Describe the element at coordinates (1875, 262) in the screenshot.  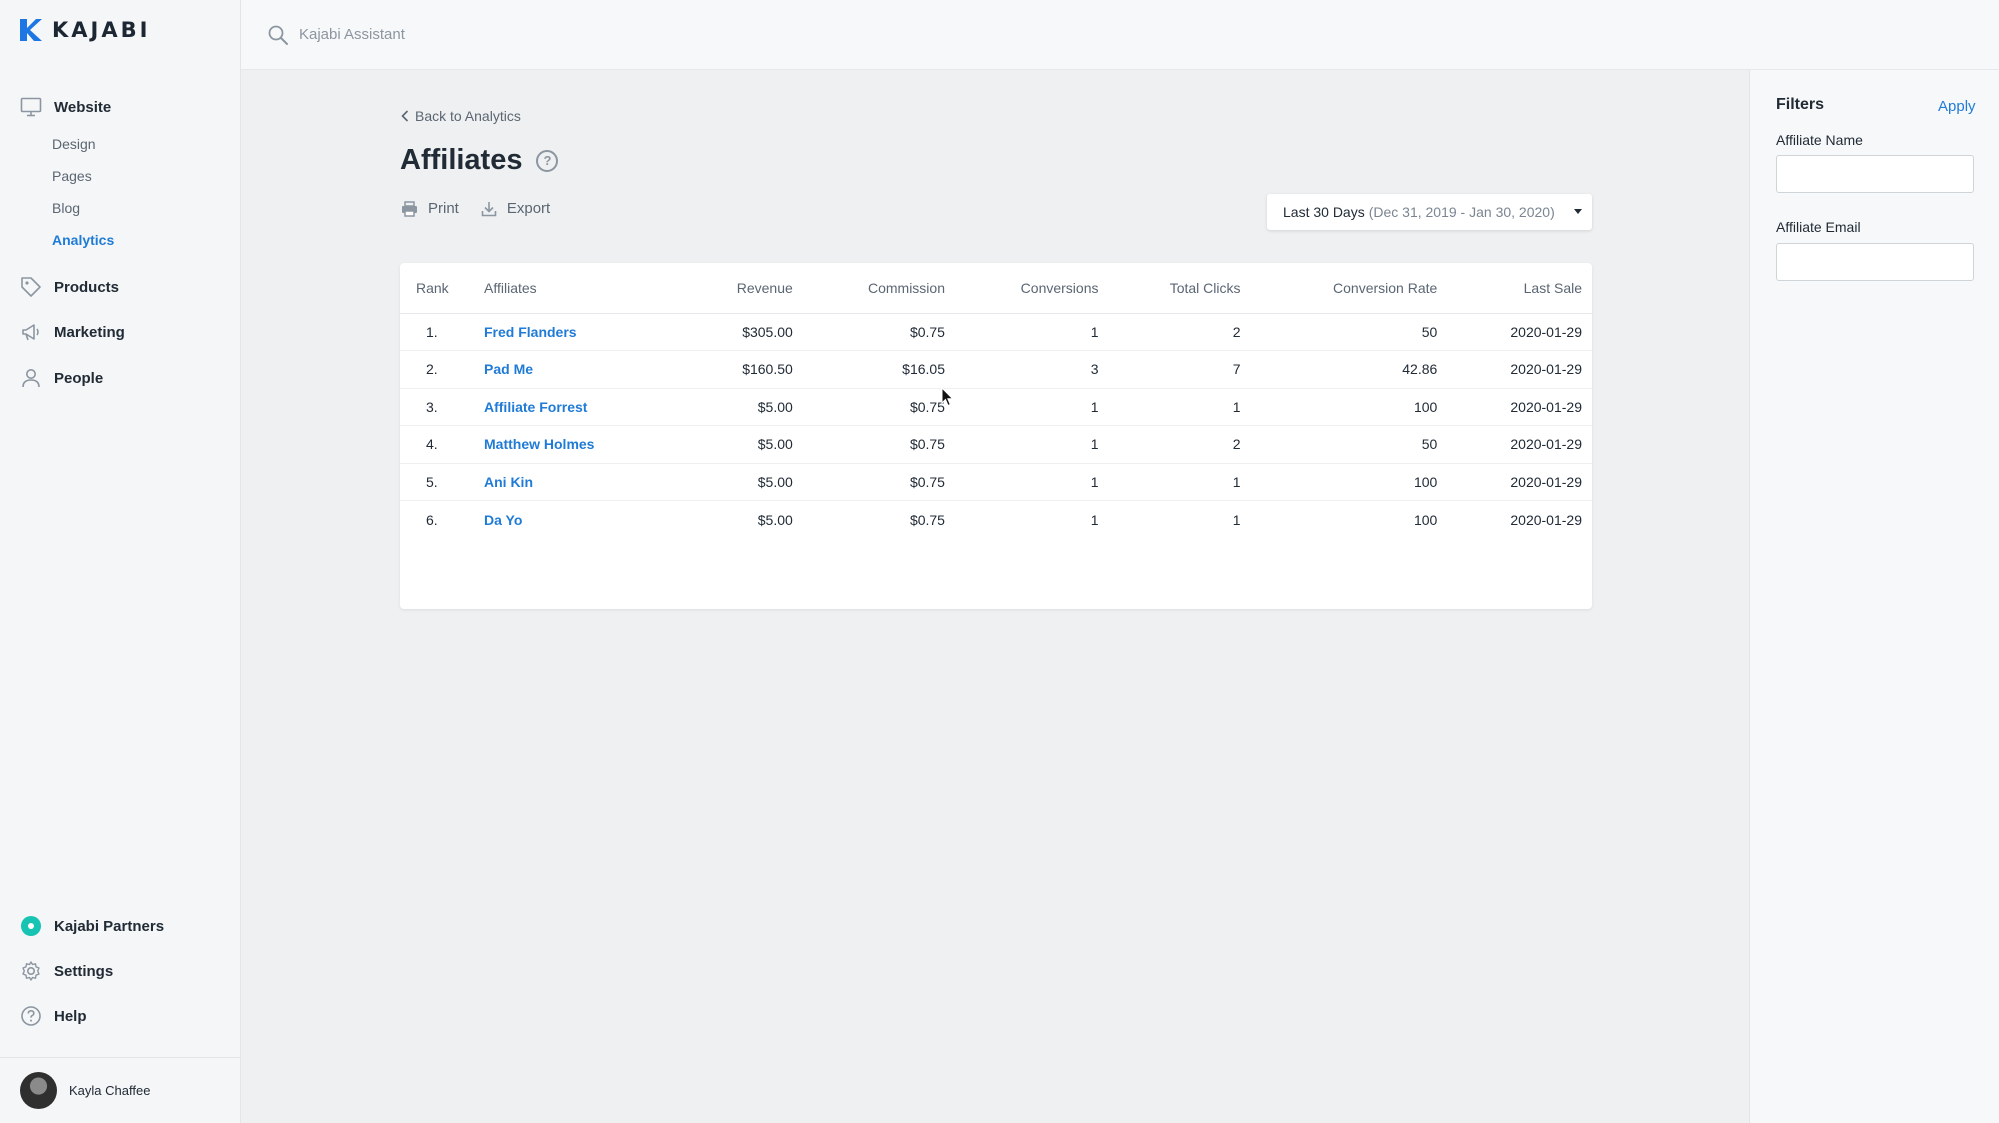
I see `affiliate-email-field` at that location.